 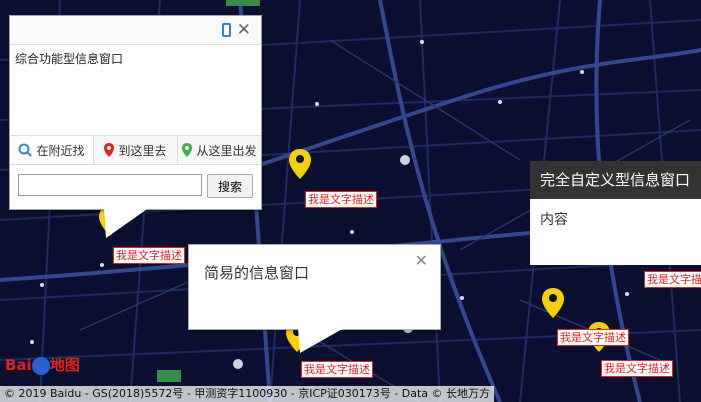 What do you see at coordinates (230, 186) in the screenshot?
I see `search-button: 搜索` at bounding box center [230, 186].